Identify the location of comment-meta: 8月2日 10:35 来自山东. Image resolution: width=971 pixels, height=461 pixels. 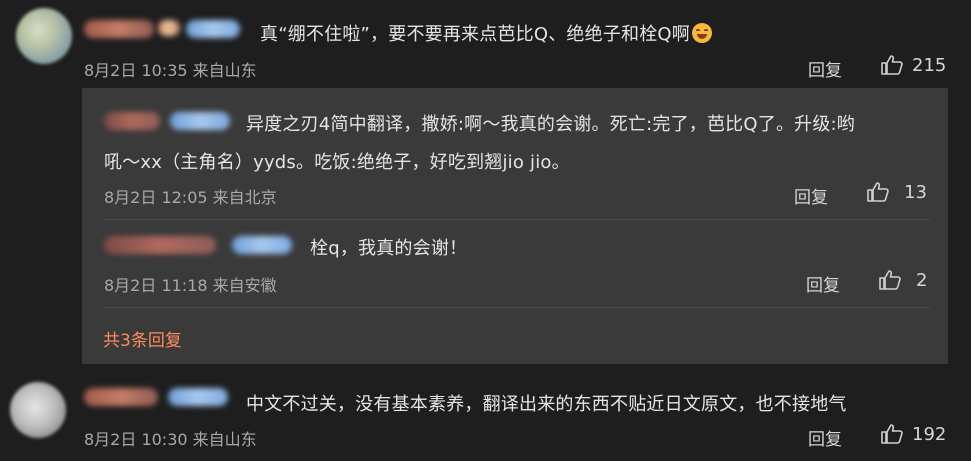
(170, 70).